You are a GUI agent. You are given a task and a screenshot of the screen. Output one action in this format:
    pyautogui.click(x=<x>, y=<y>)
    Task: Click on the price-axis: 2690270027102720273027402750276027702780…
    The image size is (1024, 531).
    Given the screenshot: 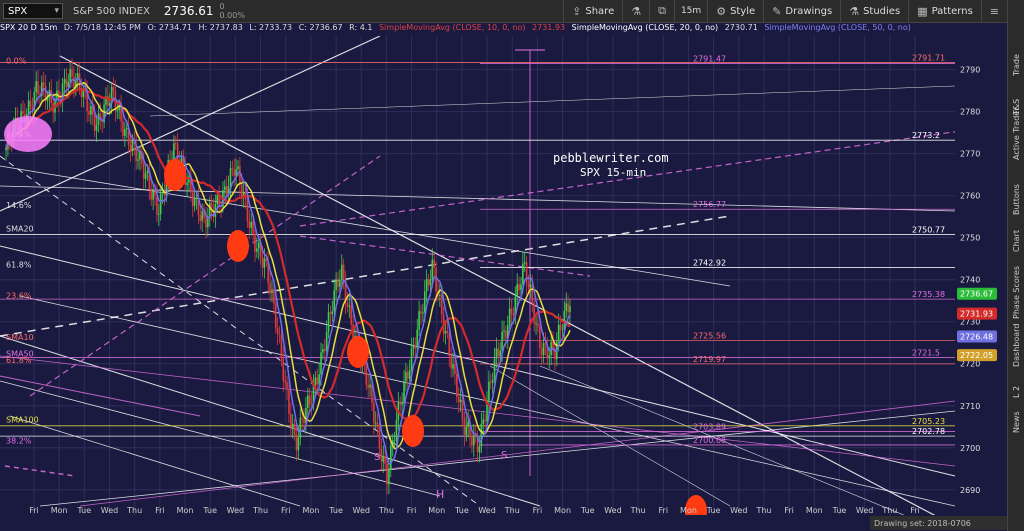 What is the action you would take?
    pyautogui.click(x=981, y=275)
    